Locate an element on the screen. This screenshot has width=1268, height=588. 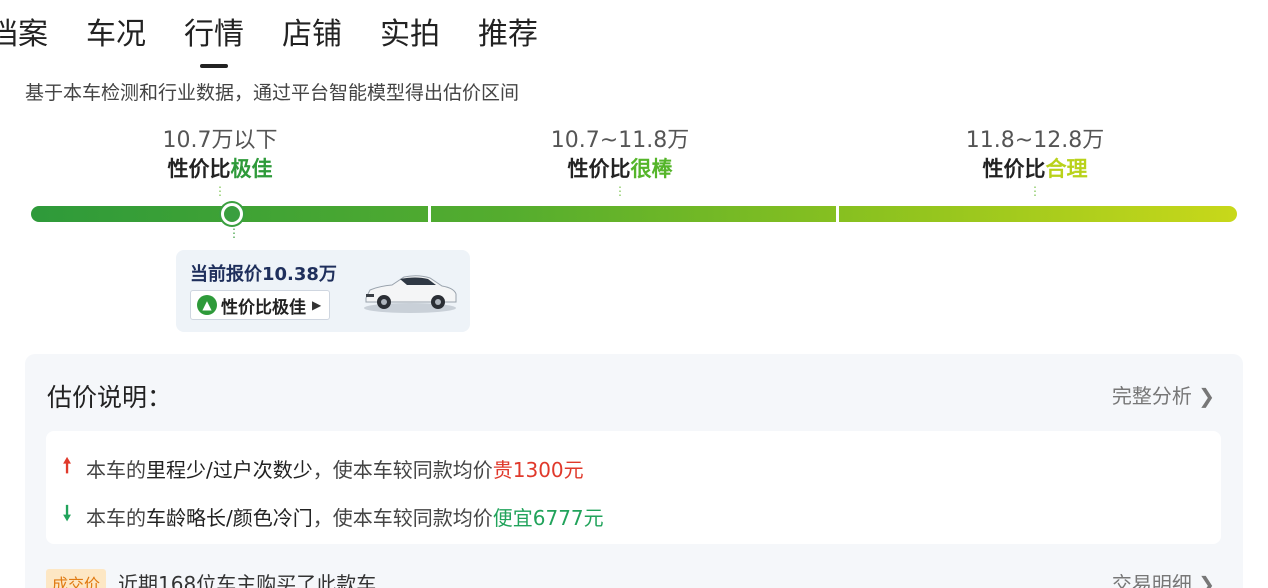
reason-item: 🠗 本车的 车龄略长/颜色冷门 ，使本车较同款均价 便宜6777元 is located at coordinates (332, 516).